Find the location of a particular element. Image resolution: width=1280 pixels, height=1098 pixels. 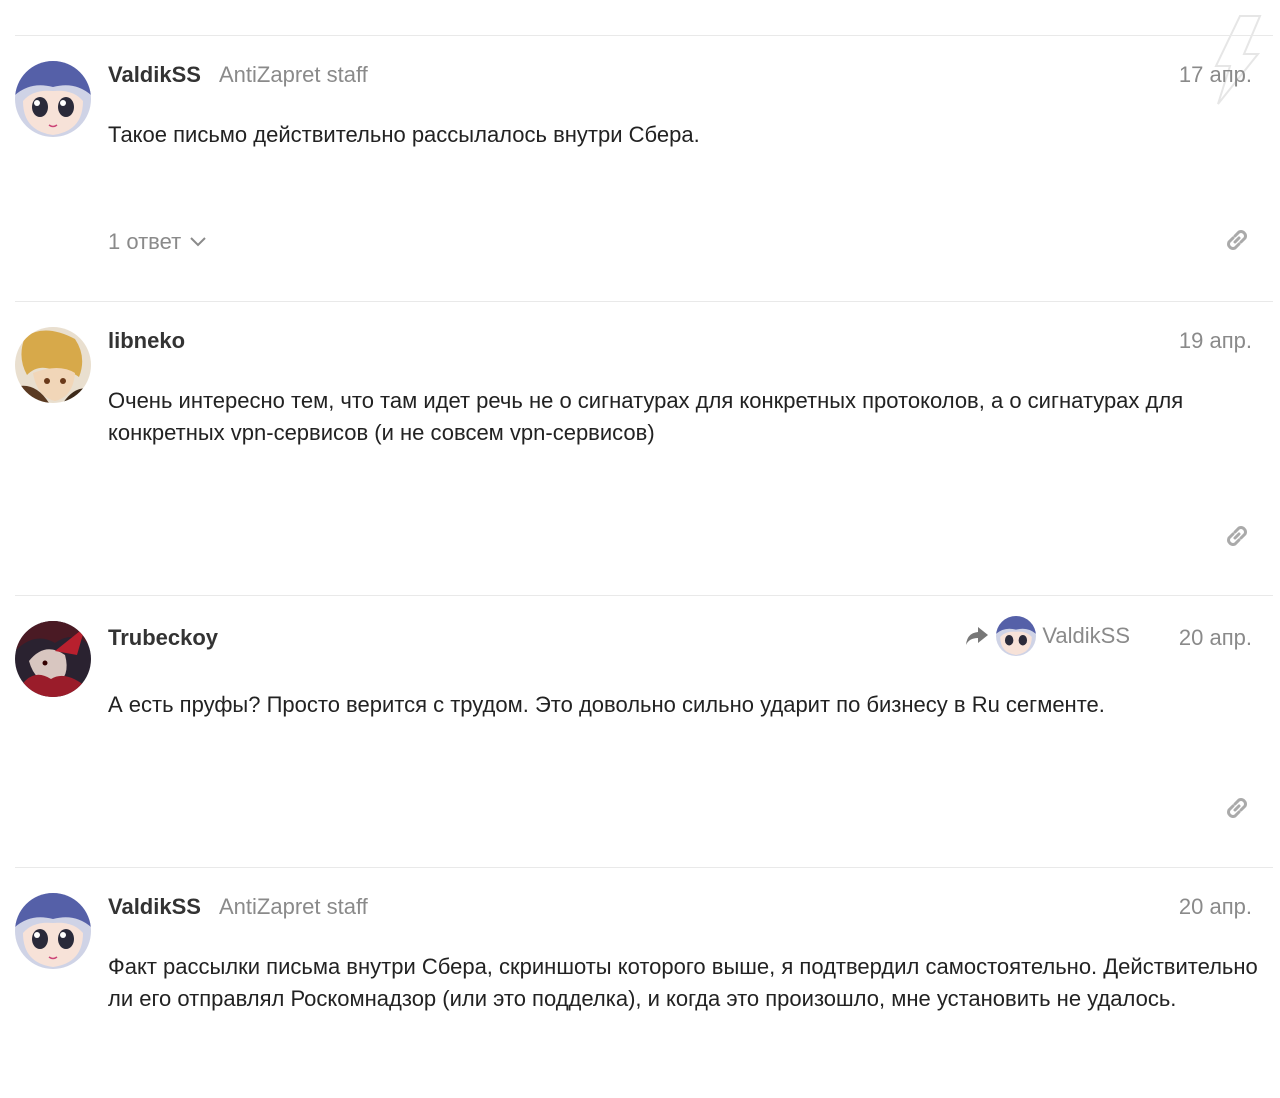

reply-to-indicator: ValdikSS is located at coordinates (1047, 636).